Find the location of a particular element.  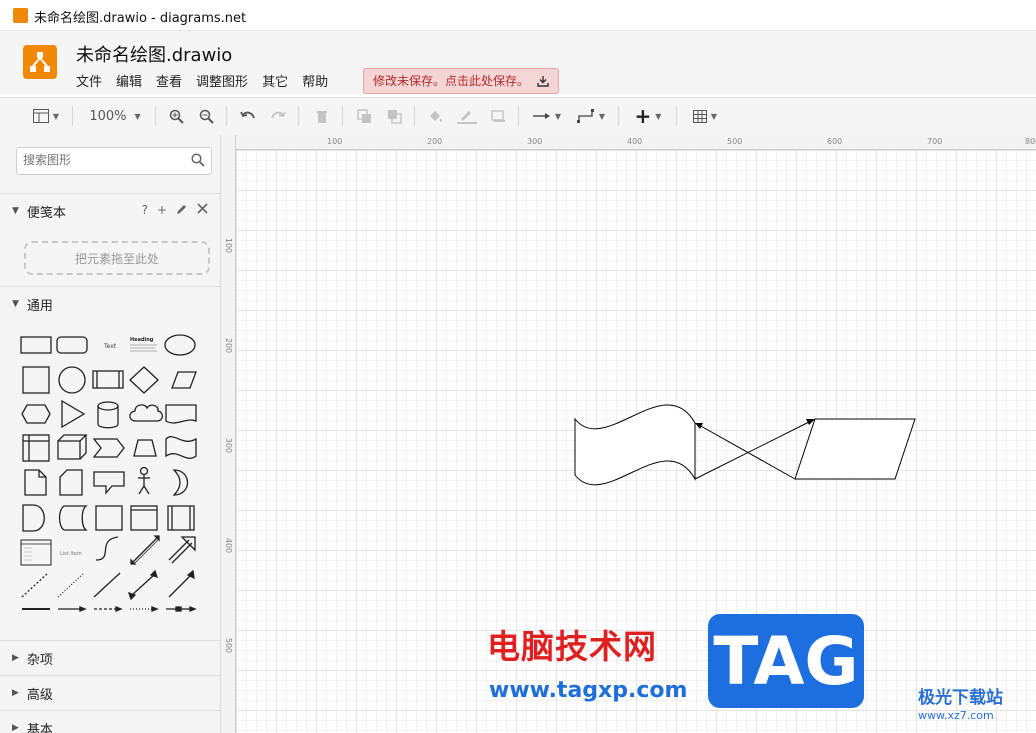

shape-cloud is located at coordinates (146, 413).